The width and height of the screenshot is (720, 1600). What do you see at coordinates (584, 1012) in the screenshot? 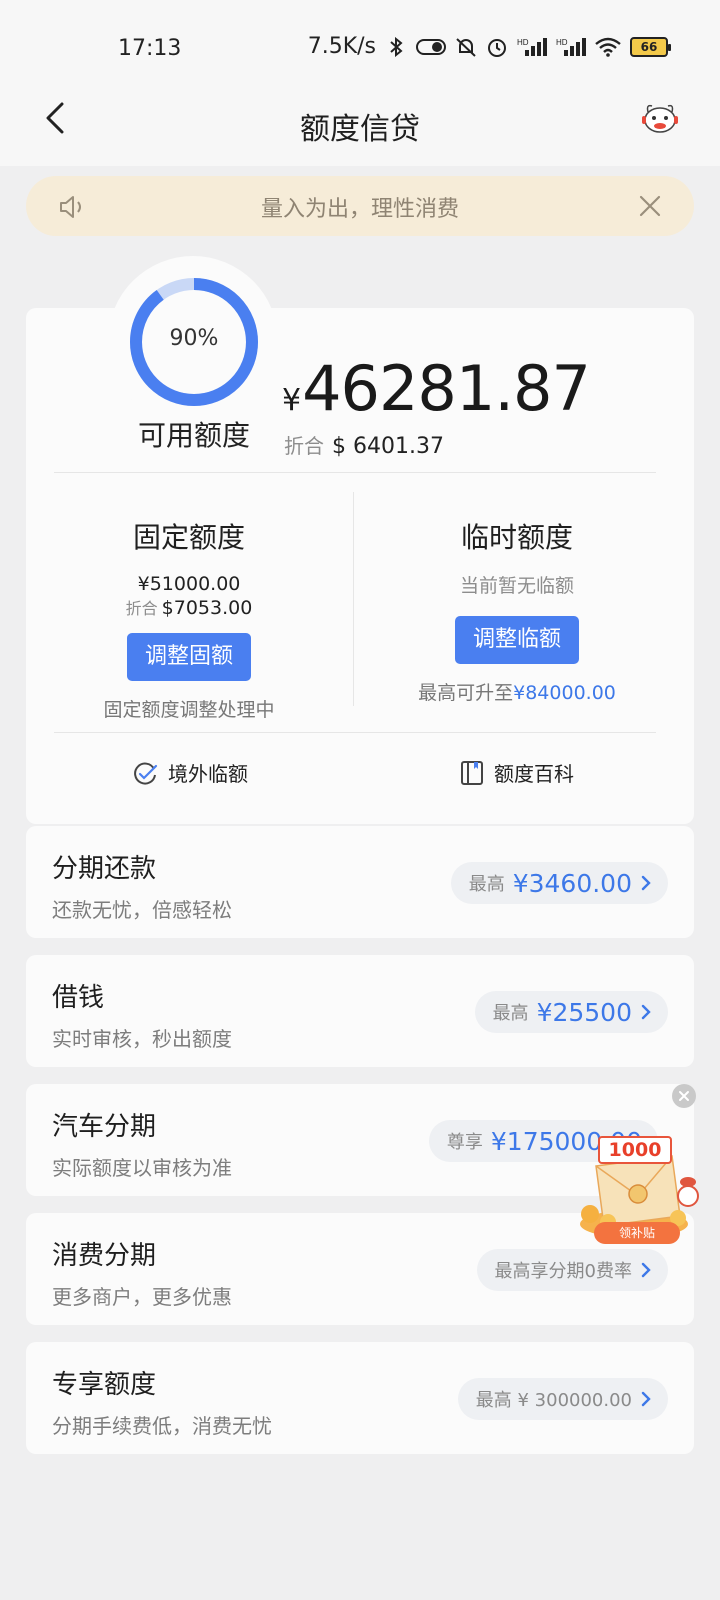
I see `pill-value: ¥25500` at bounding box center [584, 1012].